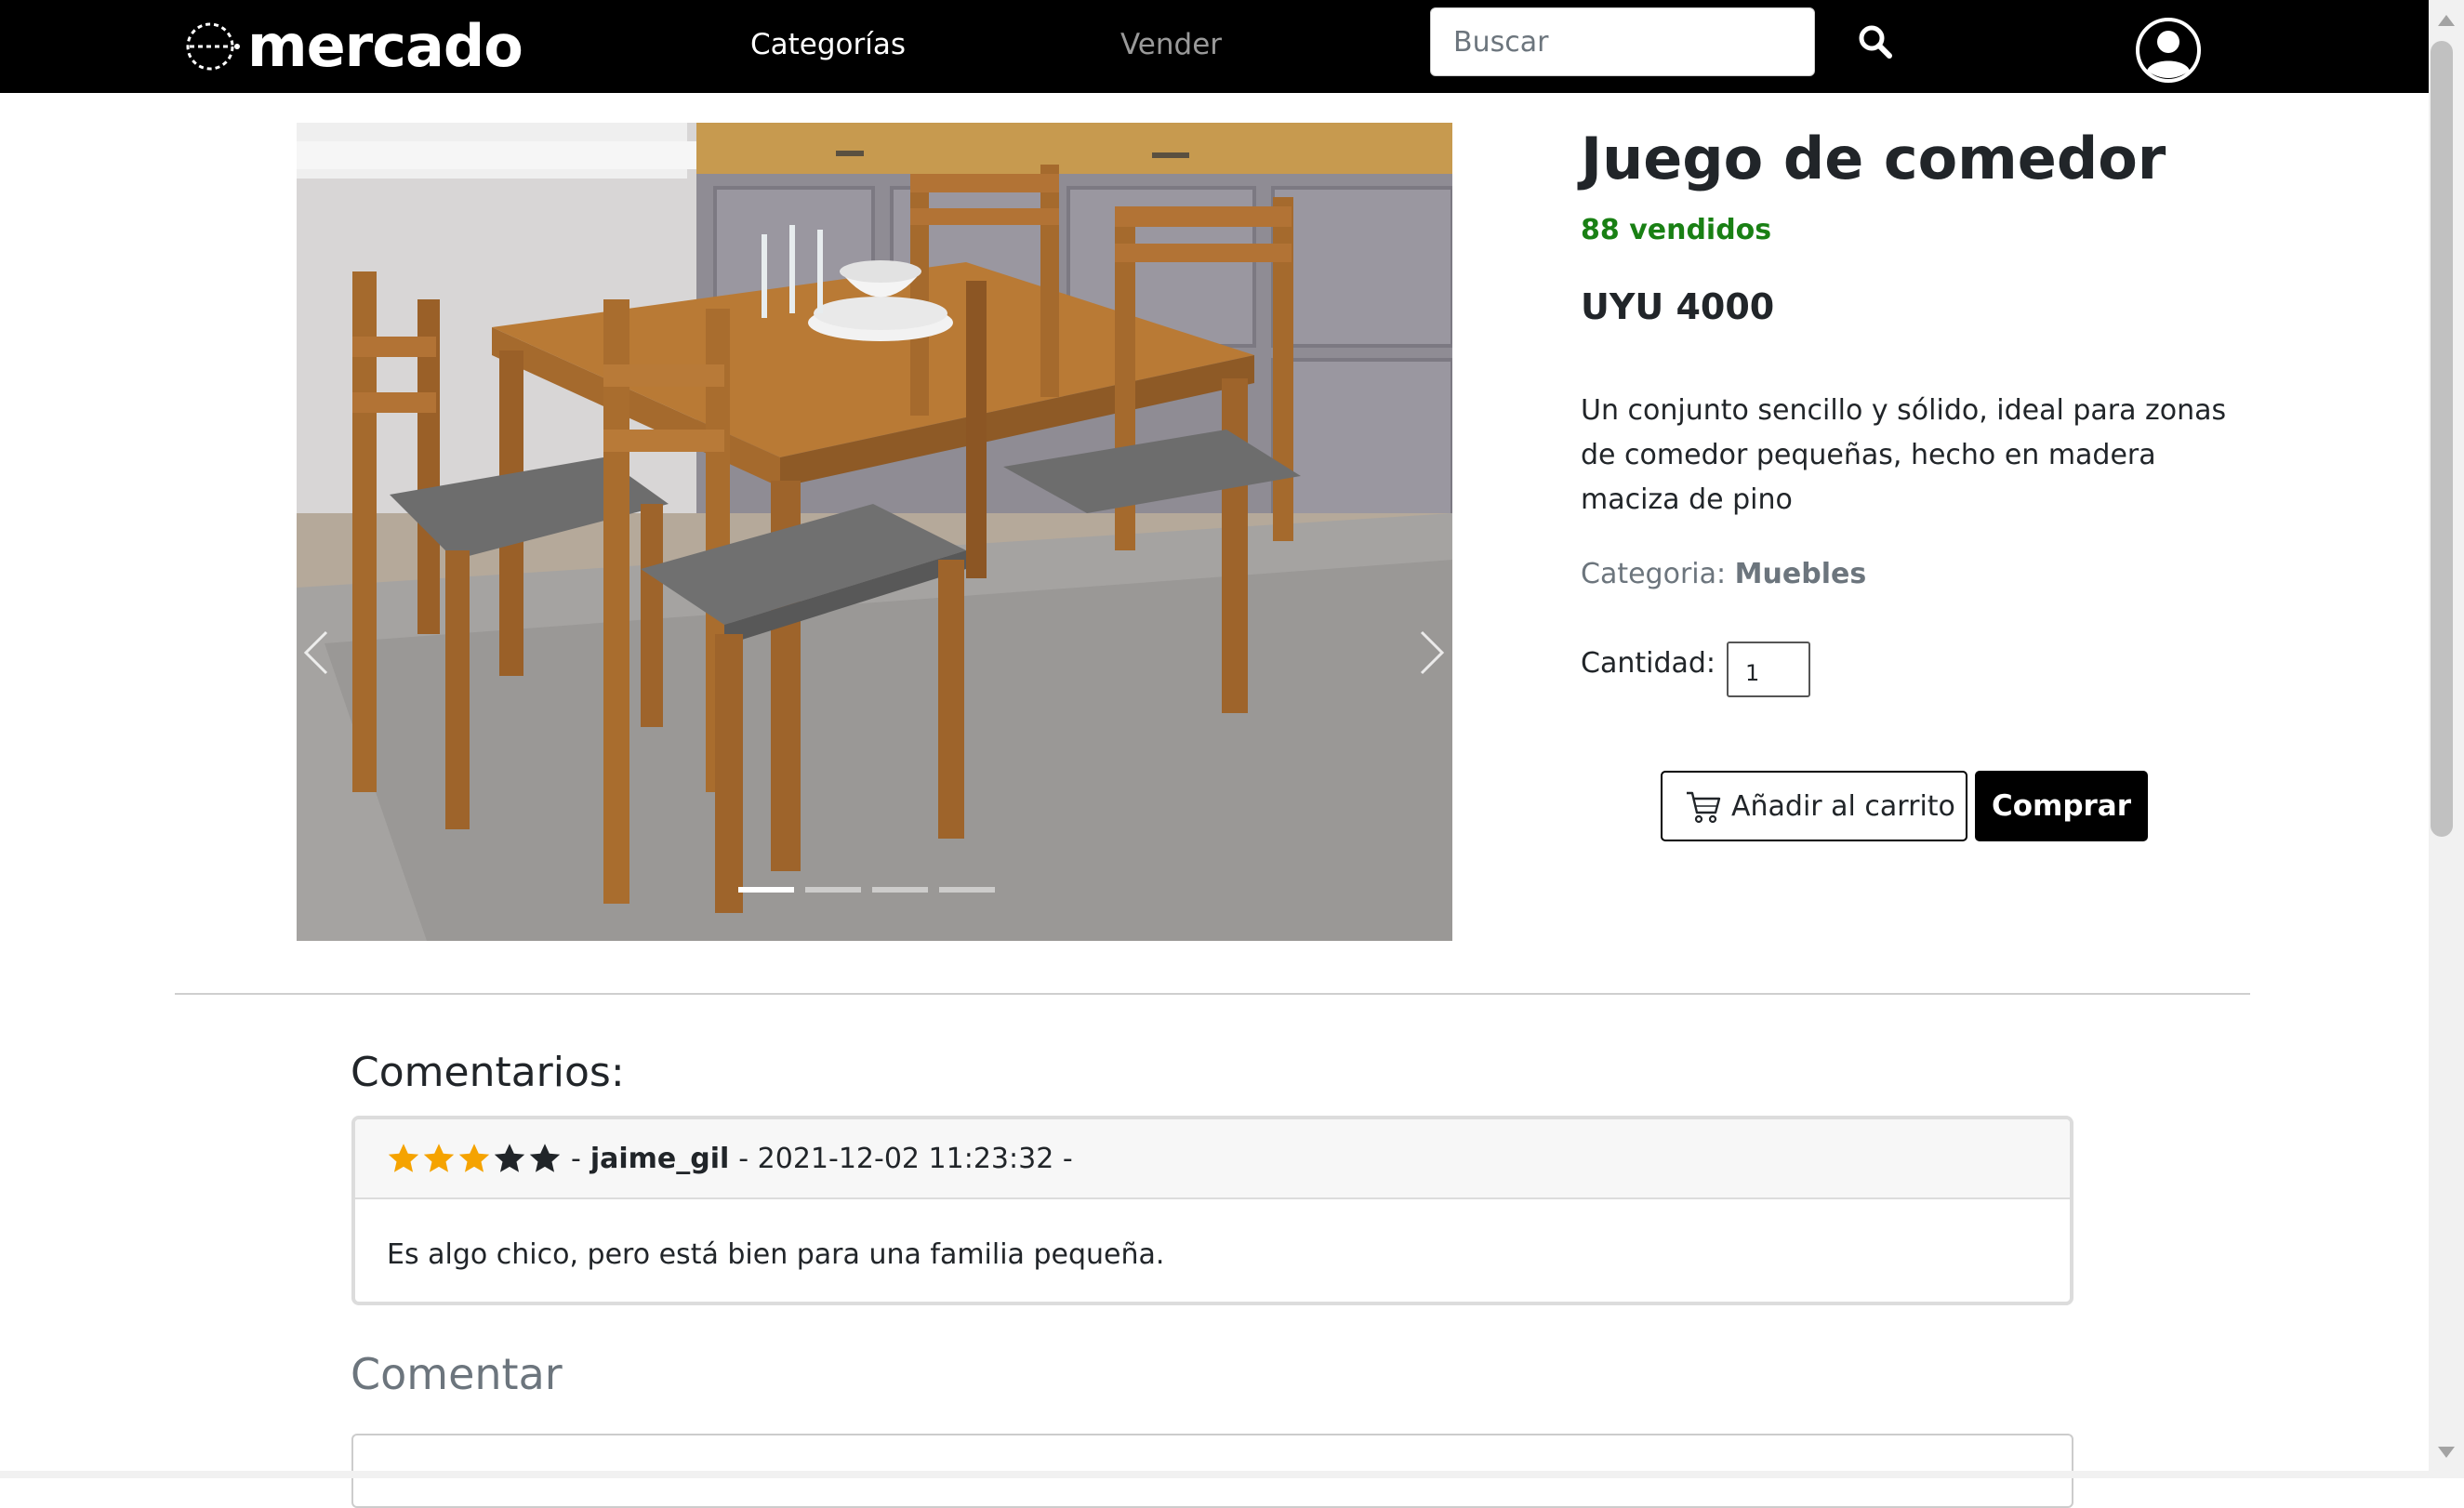 This screenshot has width=2464, height=1508. What do you see at coordinates (1171, 45) in the screenshot?
I see `nav-sell-link: Vender` at bounding box center [1171, 45].